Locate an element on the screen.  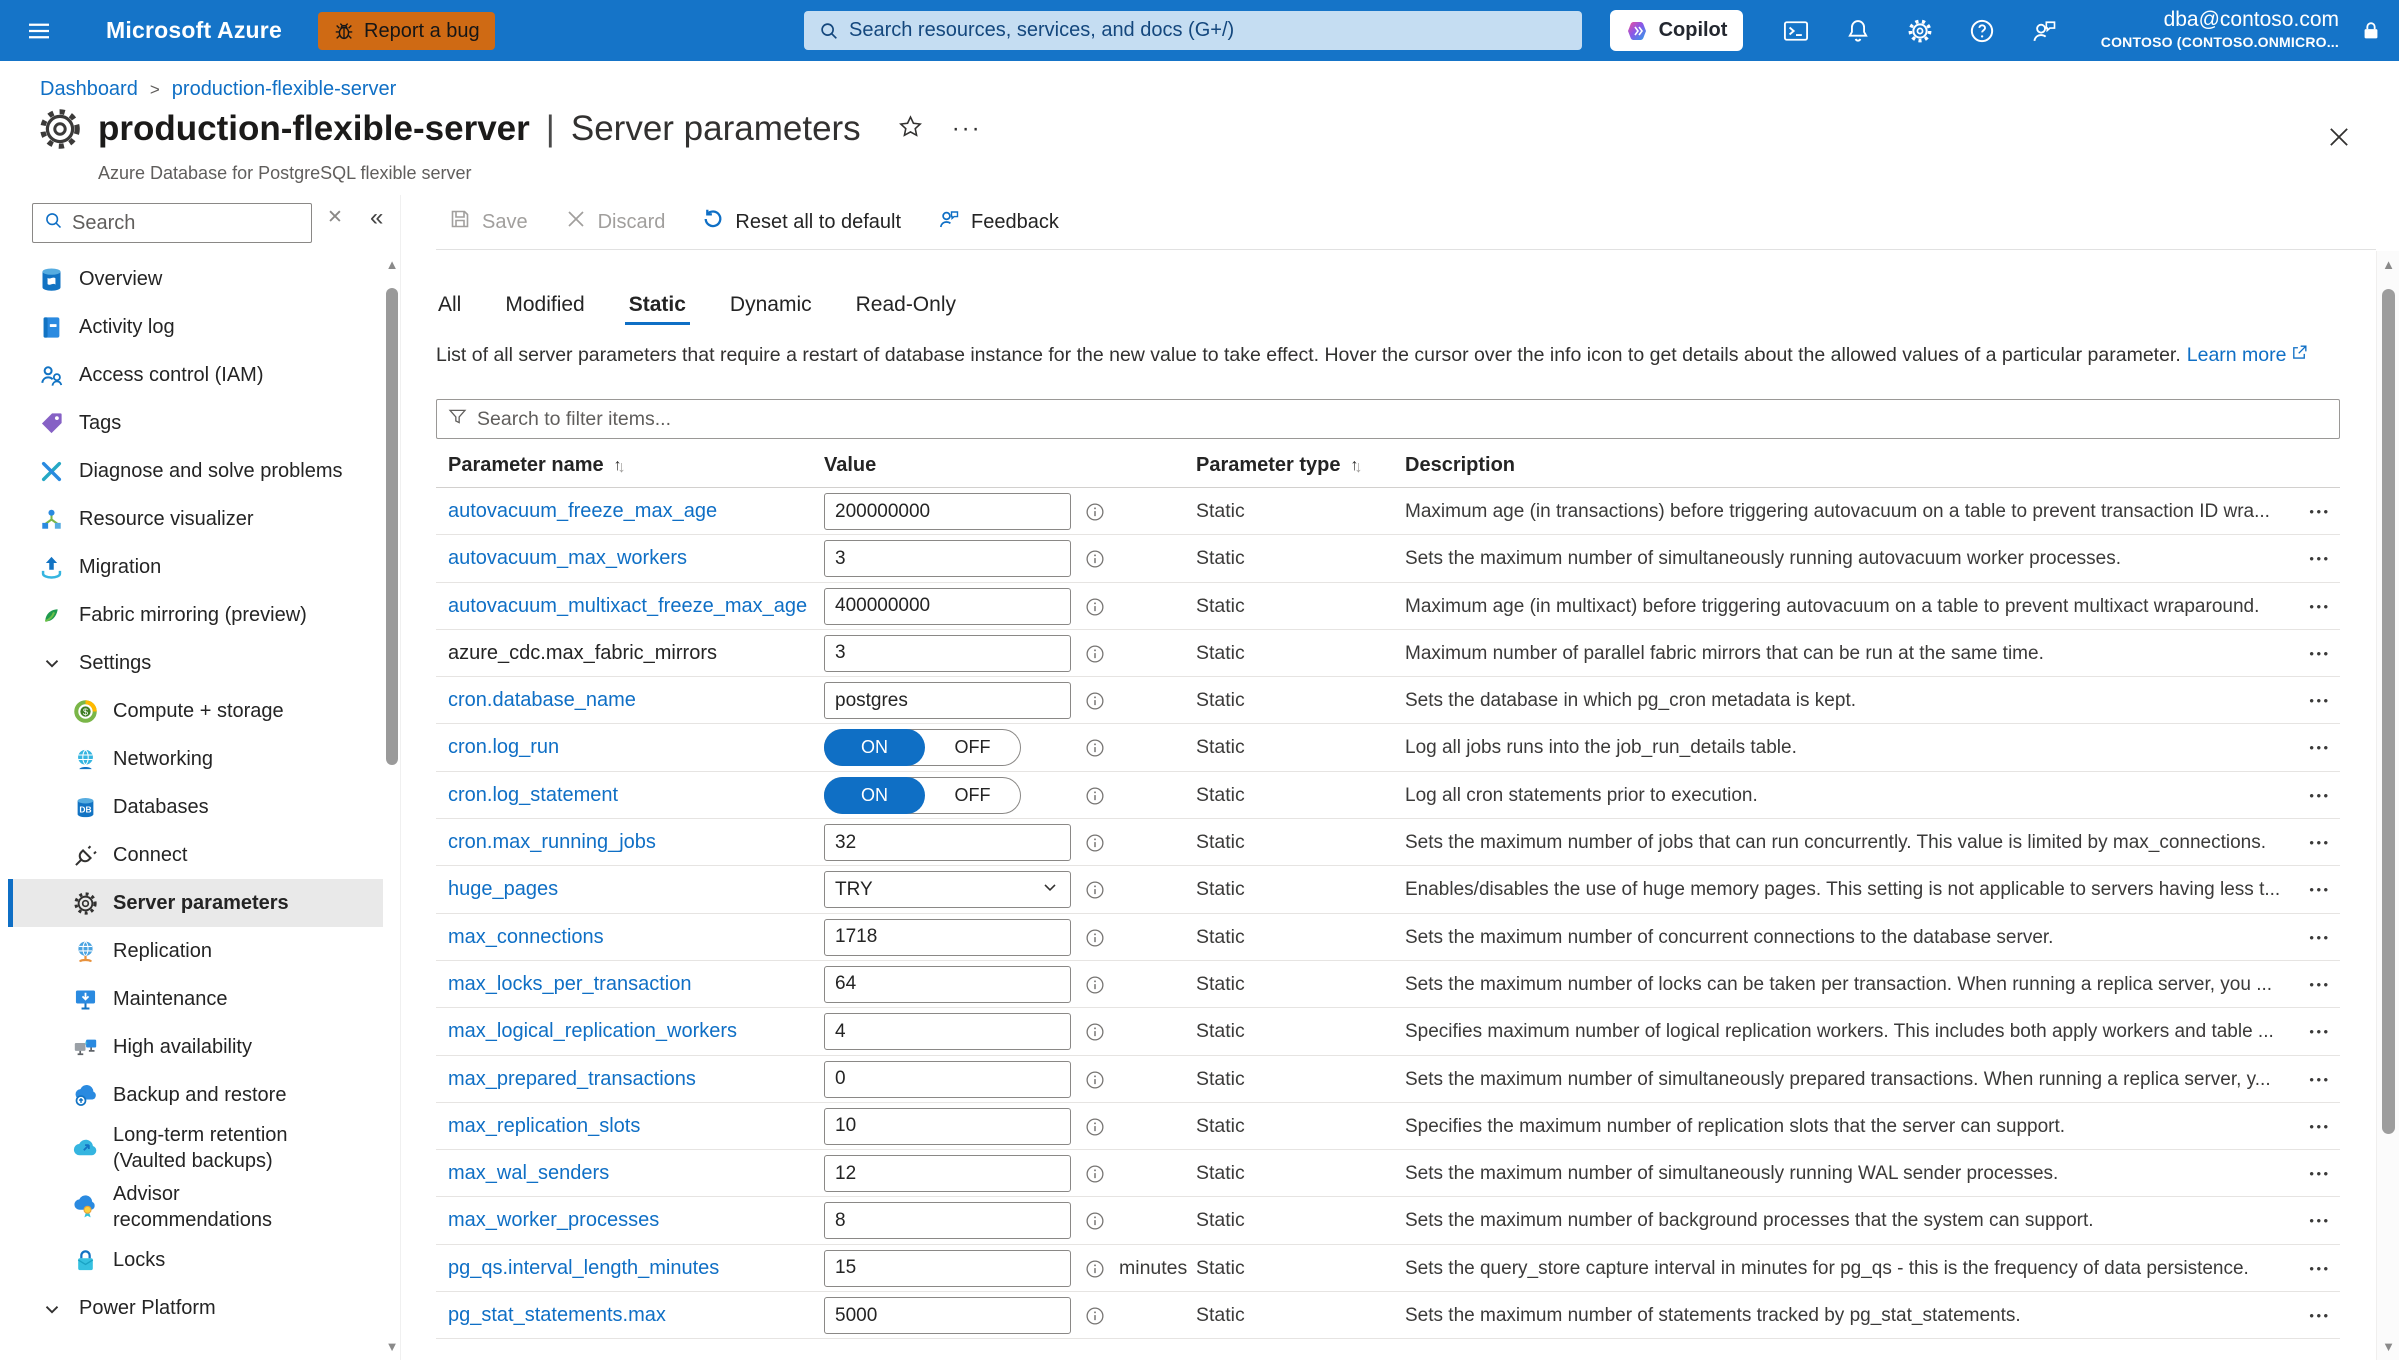
parameter-name-link: cron.log_statement is located at coordinates (533, 795).